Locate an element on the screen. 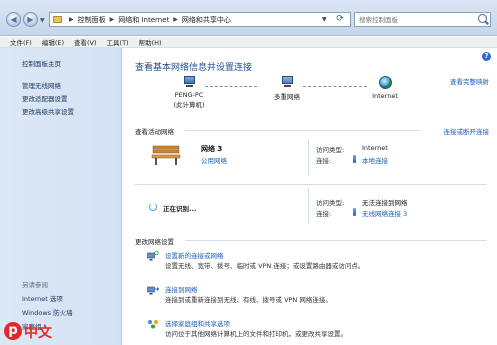  connect-network-link: 连接到网络 is located at coordinates (181, 289).